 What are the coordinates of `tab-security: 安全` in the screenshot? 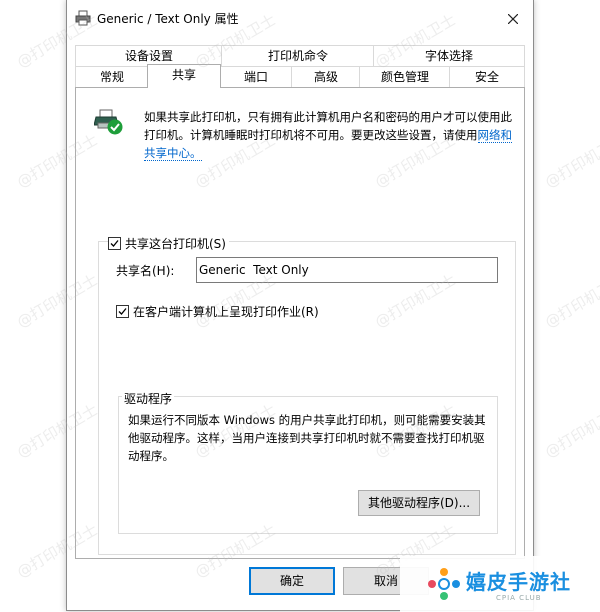 It's located at (487, 76).